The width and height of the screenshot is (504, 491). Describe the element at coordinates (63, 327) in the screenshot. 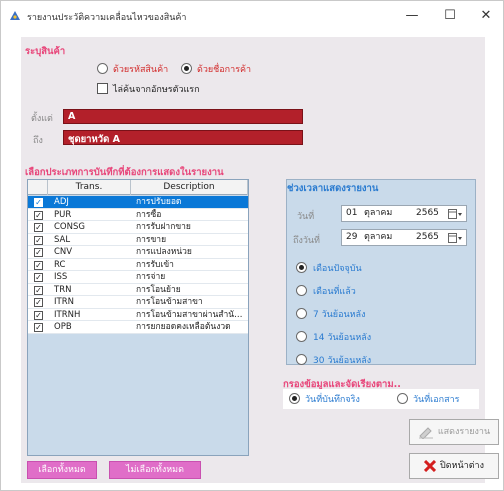

I see `trans-code: OPB` at that location.